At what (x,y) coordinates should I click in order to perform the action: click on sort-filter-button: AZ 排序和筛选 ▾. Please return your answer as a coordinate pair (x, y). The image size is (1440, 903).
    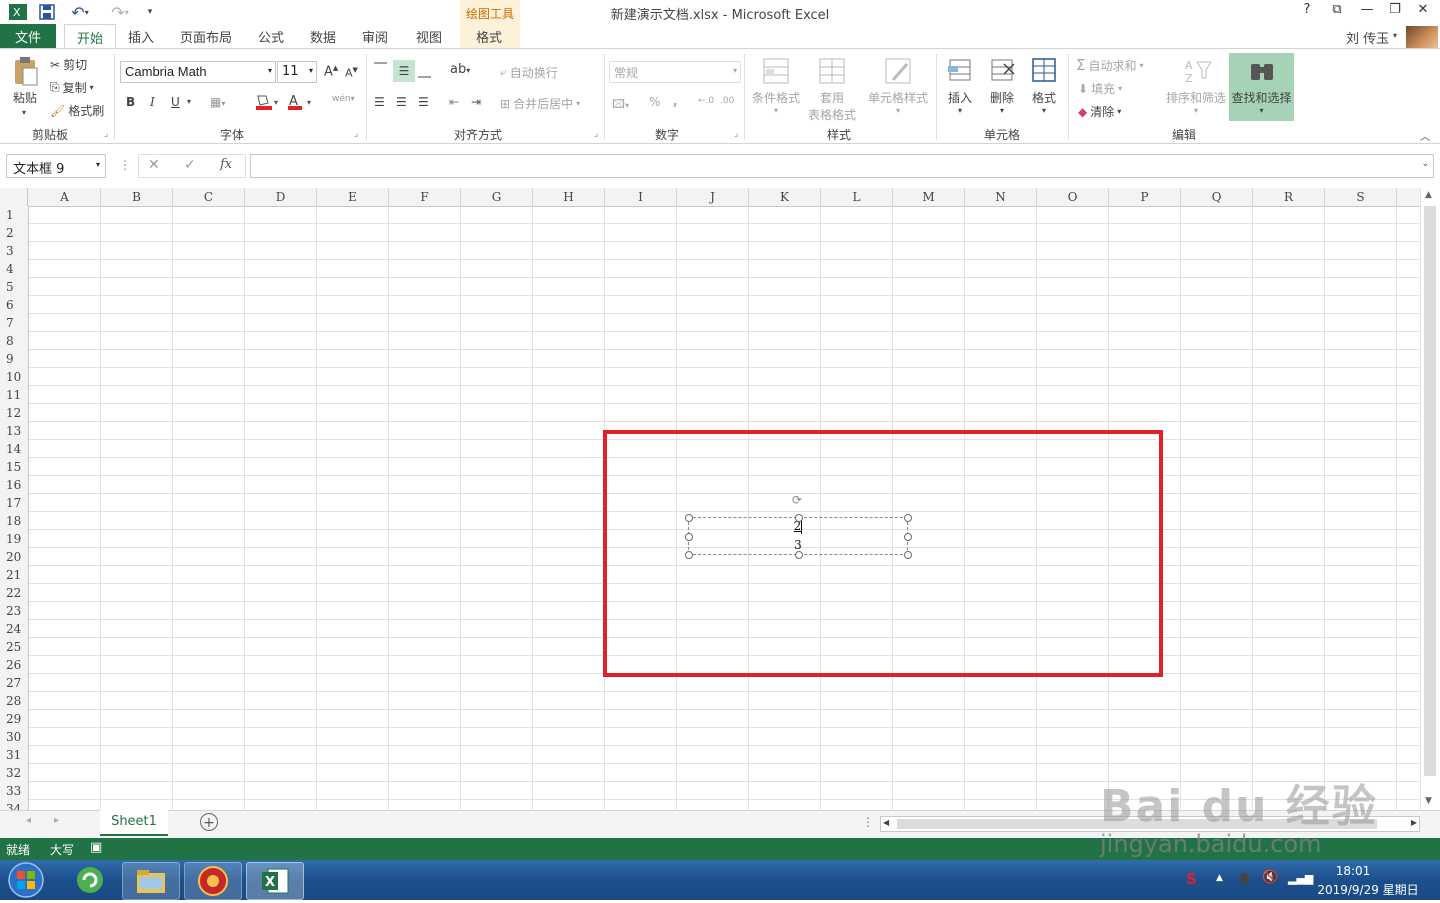
    Looking at the image, I should click on (1196, 85).